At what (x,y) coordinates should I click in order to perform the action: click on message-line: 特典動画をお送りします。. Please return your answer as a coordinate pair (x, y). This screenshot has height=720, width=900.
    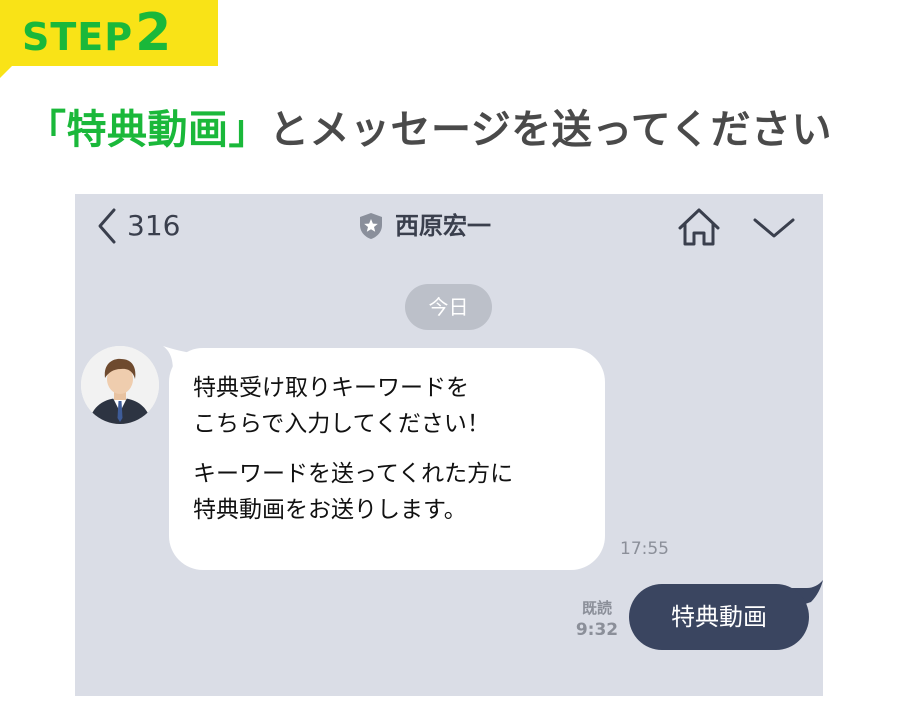
    Looking at the image, I should click on (330, 510).